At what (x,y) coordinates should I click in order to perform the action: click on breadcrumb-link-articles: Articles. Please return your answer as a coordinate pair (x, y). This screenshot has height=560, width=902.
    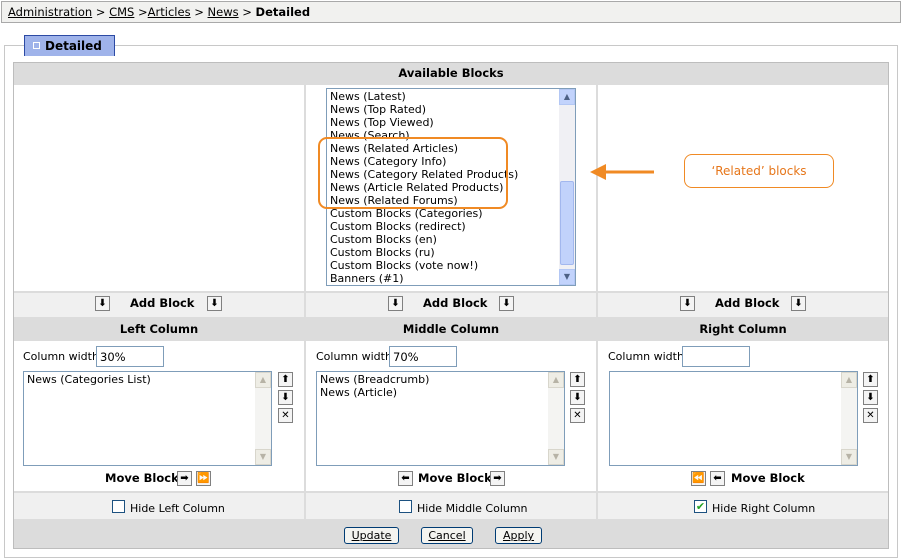
    Looking at the image, I should click on (169, 12).